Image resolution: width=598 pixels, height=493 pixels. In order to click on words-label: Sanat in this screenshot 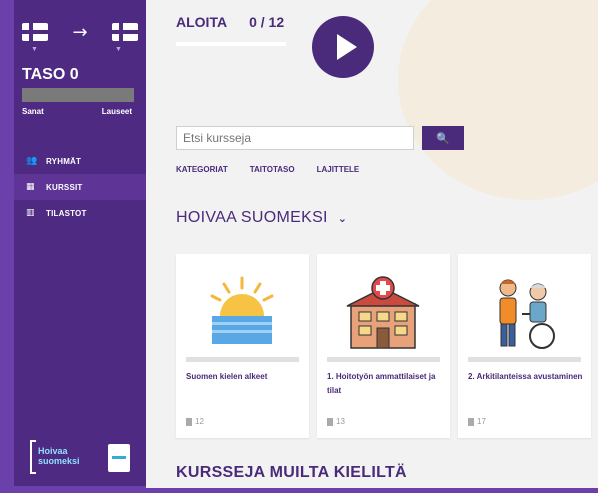, I will do `click(33, 111)`.